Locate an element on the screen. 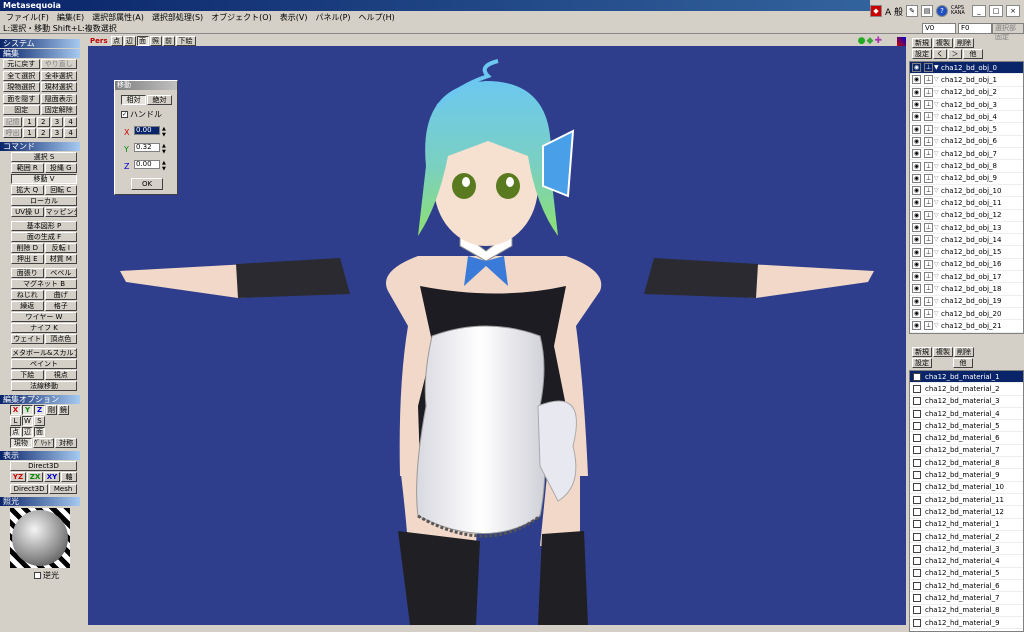 The height and width of the screenshot is (632, 1024). material-item: cha12_bd_material_9 is located at coordinates (966, 475).